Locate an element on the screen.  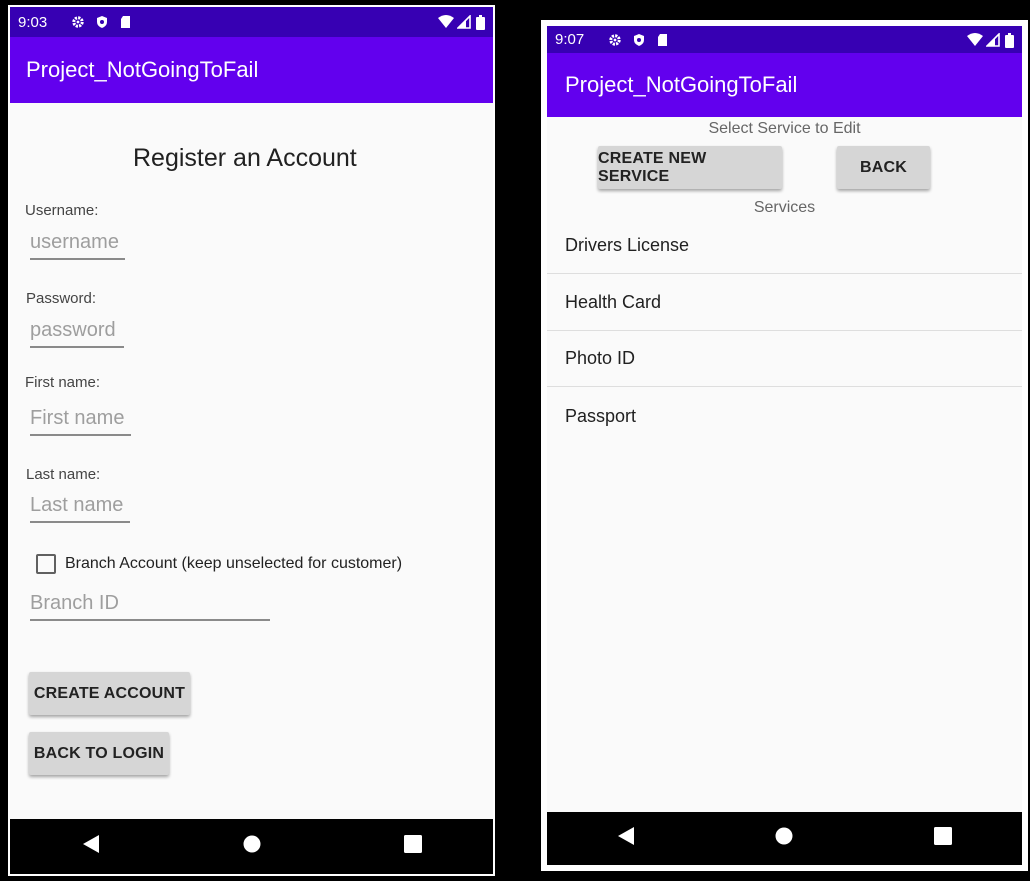
select-service-label: Select Service to Edit is located at coordinates (784, 128).